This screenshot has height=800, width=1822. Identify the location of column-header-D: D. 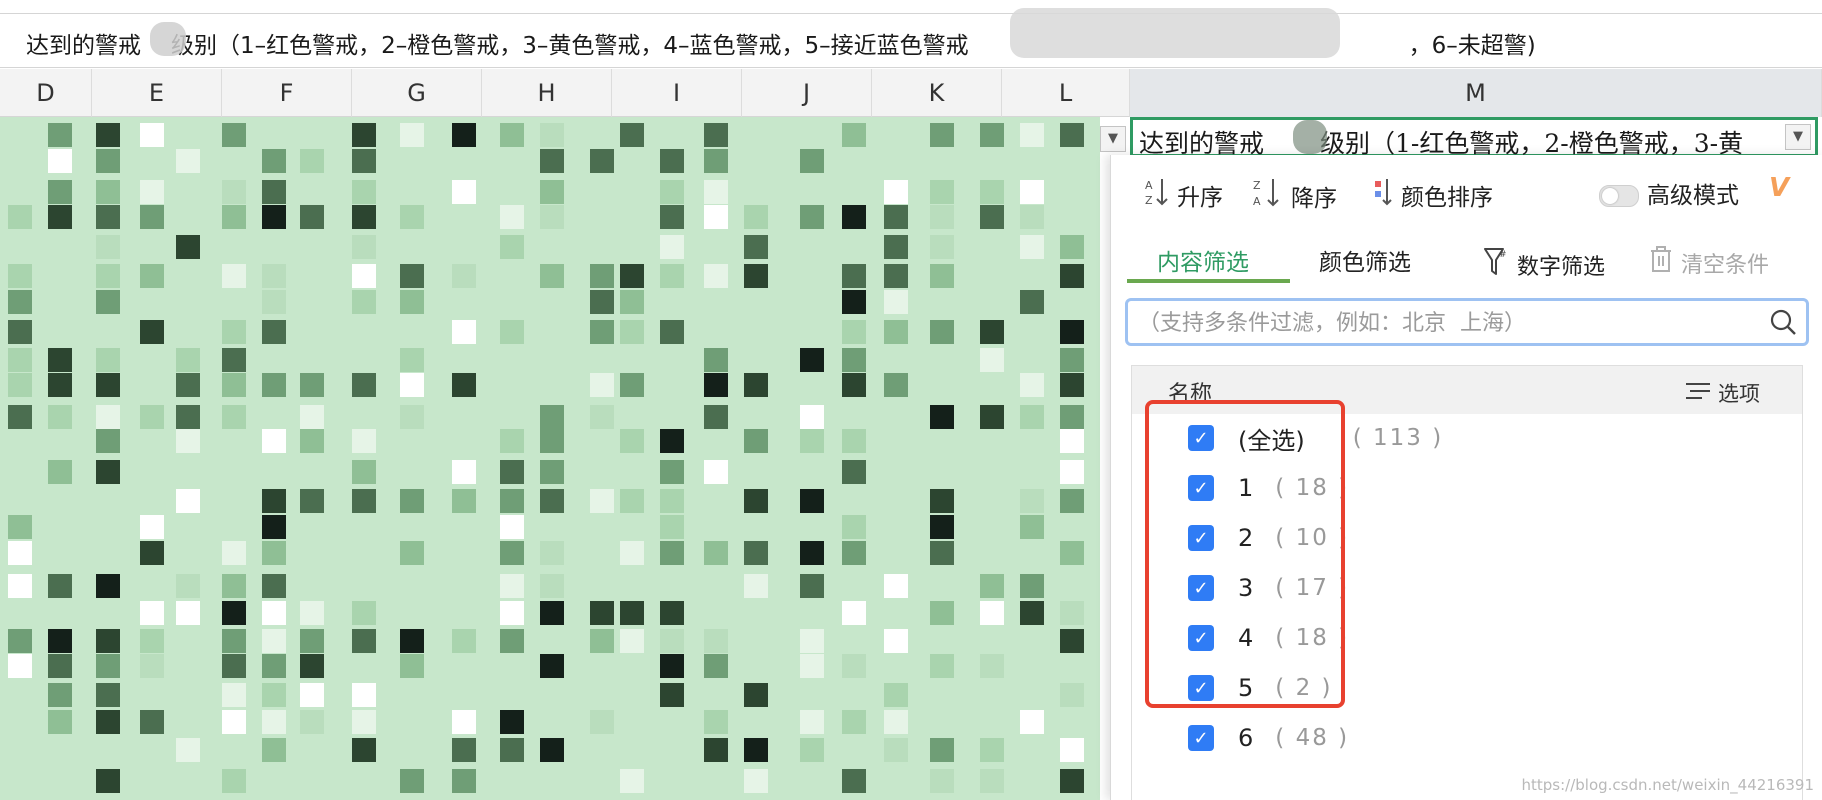
(46, 93).